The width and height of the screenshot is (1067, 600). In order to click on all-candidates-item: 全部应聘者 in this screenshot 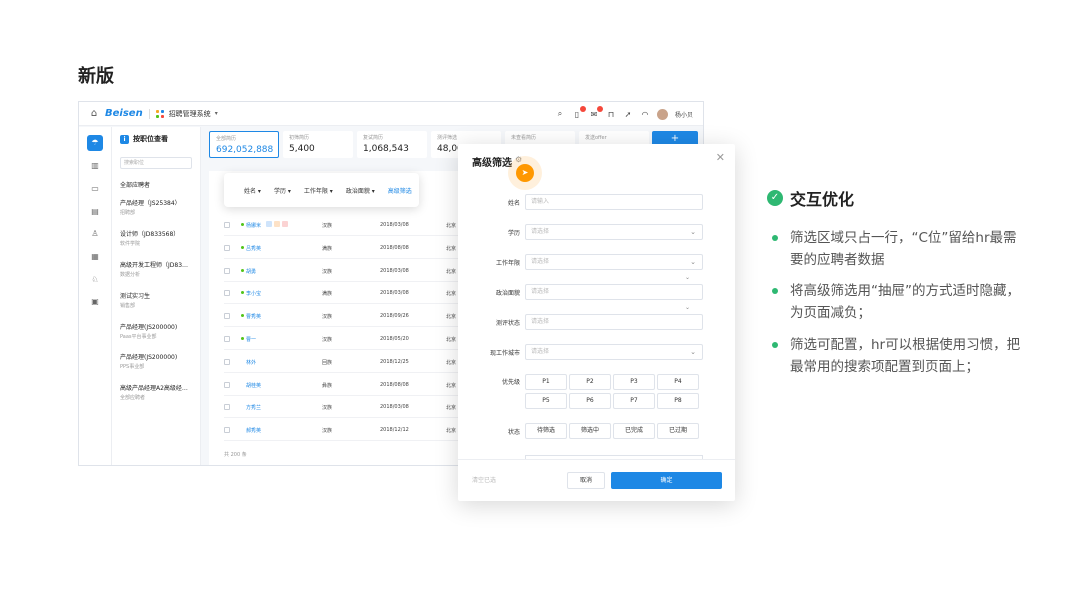, I will do `click(135, 184)`.